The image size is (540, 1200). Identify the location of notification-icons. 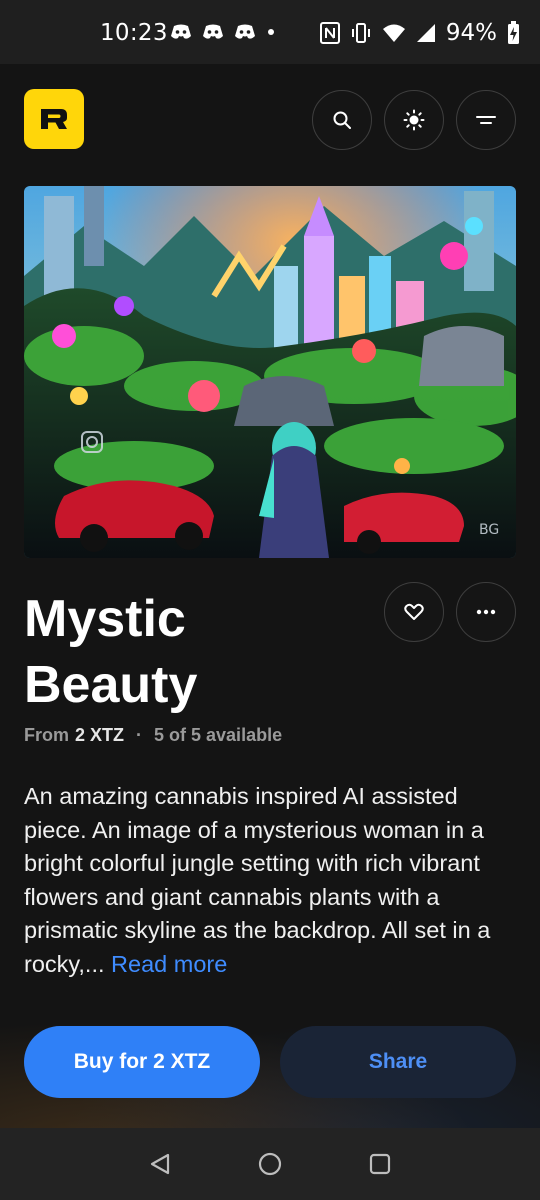
(223, 32).